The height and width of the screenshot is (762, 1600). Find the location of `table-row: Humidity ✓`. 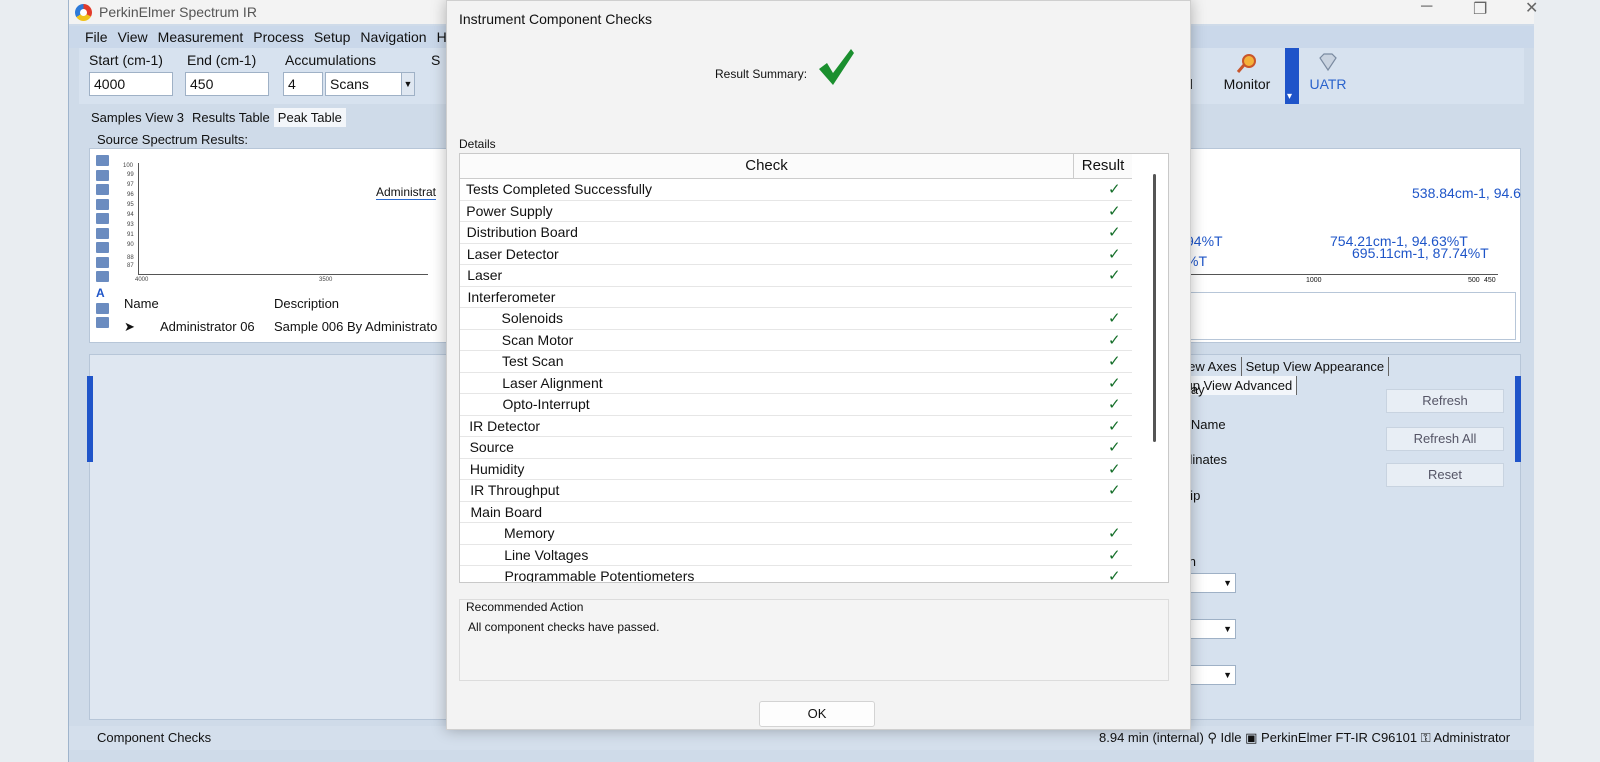

table-row: Humidity ✓ is located at coordinates (796, 469).